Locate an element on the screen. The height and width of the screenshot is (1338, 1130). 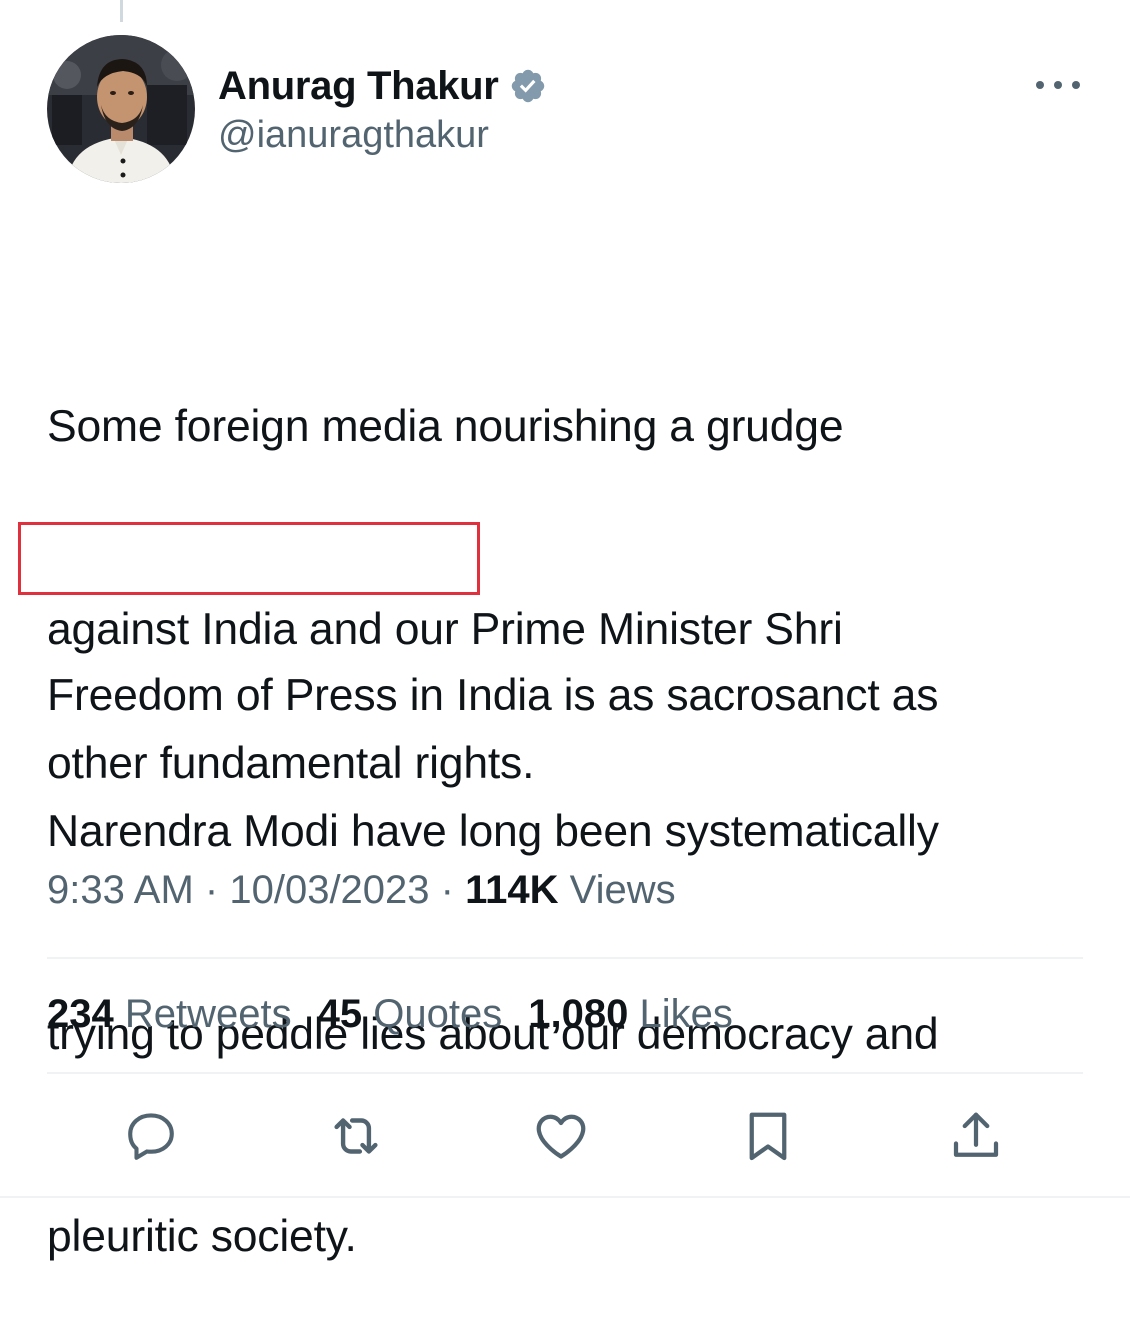
reply-icon is located at coordinates (151, 1136).